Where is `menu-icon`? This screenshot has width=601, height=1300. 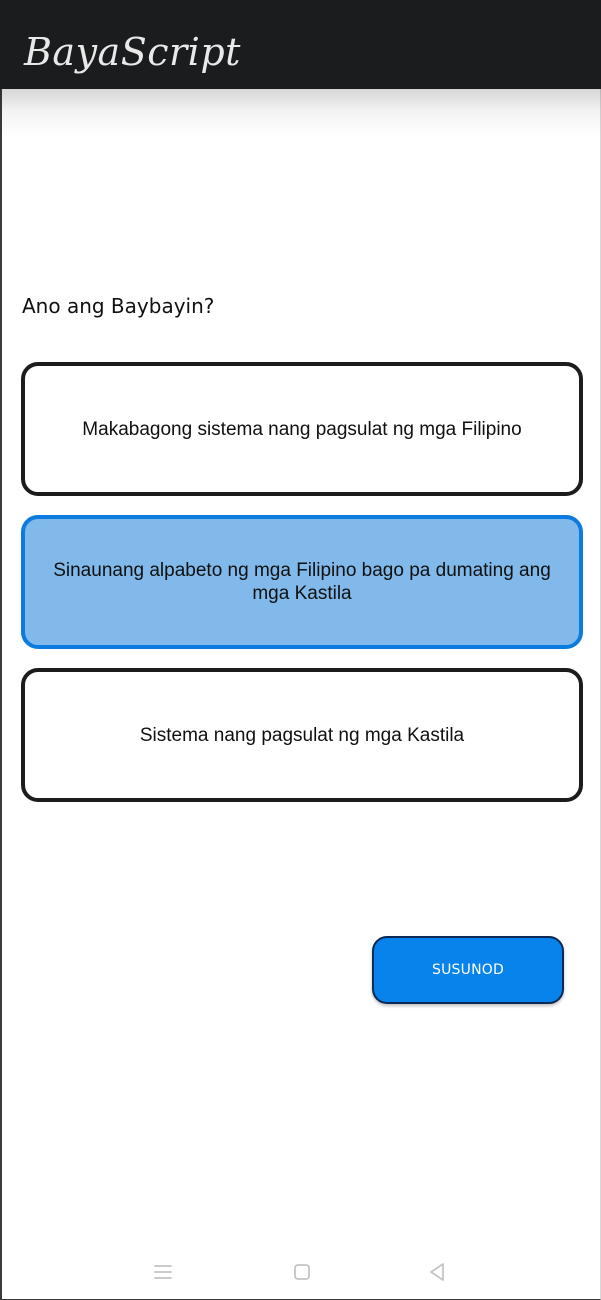
menu-icon is located at coordinates (163, 1272).